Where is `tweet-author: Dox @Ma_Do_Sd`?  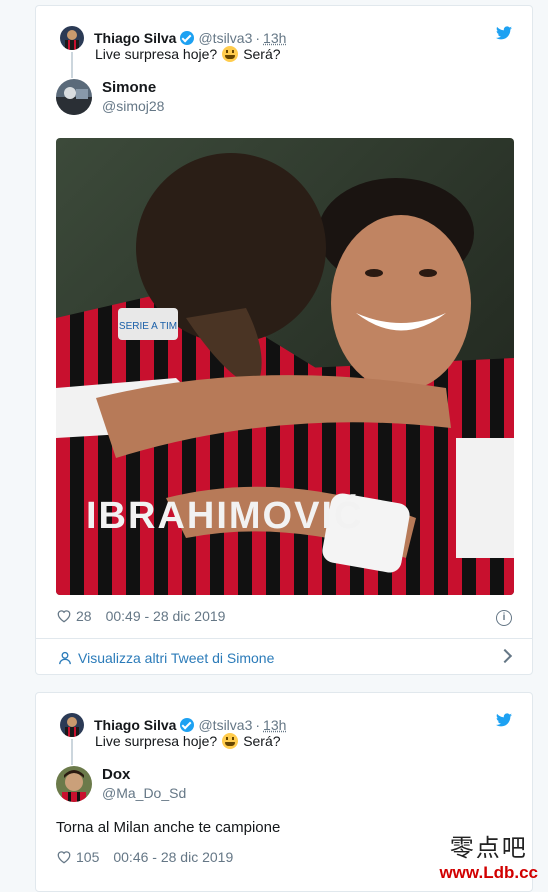 tweet-author: Dox @Ma_Do_Sd is located at coordinates (121, 784).